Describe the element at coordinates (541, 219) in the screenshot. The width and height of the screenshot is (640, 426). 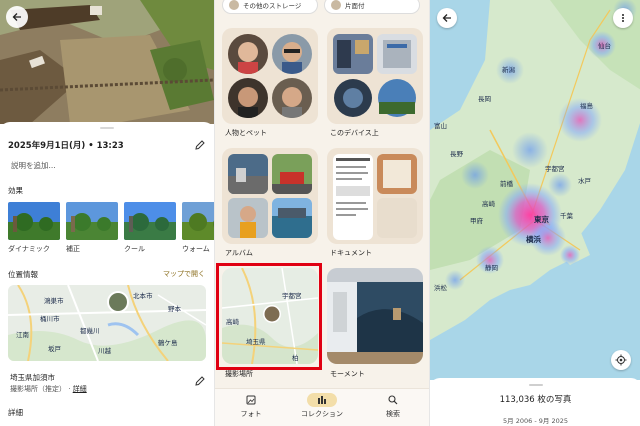
I see `map-city-label: 東京` at that location.